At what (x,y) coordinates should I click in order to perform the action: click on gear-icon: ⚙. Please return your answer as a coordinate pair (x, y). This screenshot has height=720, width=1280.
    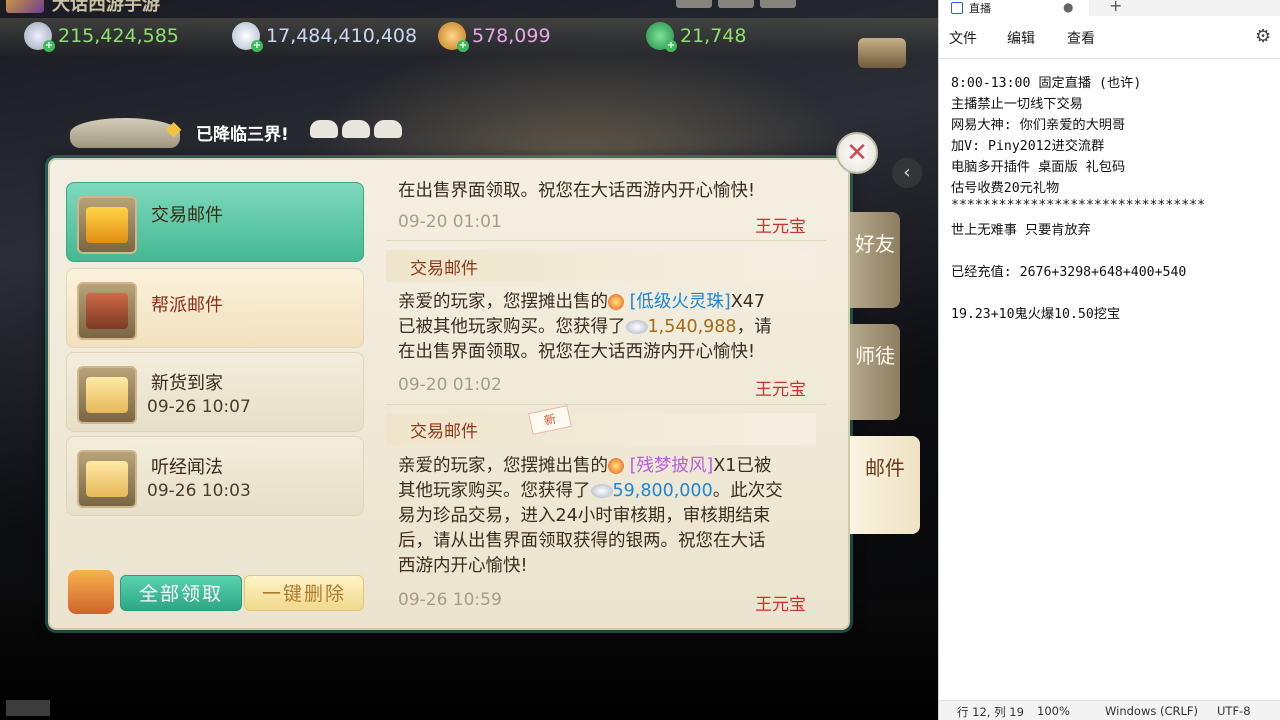
    Looking at the image, I should click on (1263, 36).